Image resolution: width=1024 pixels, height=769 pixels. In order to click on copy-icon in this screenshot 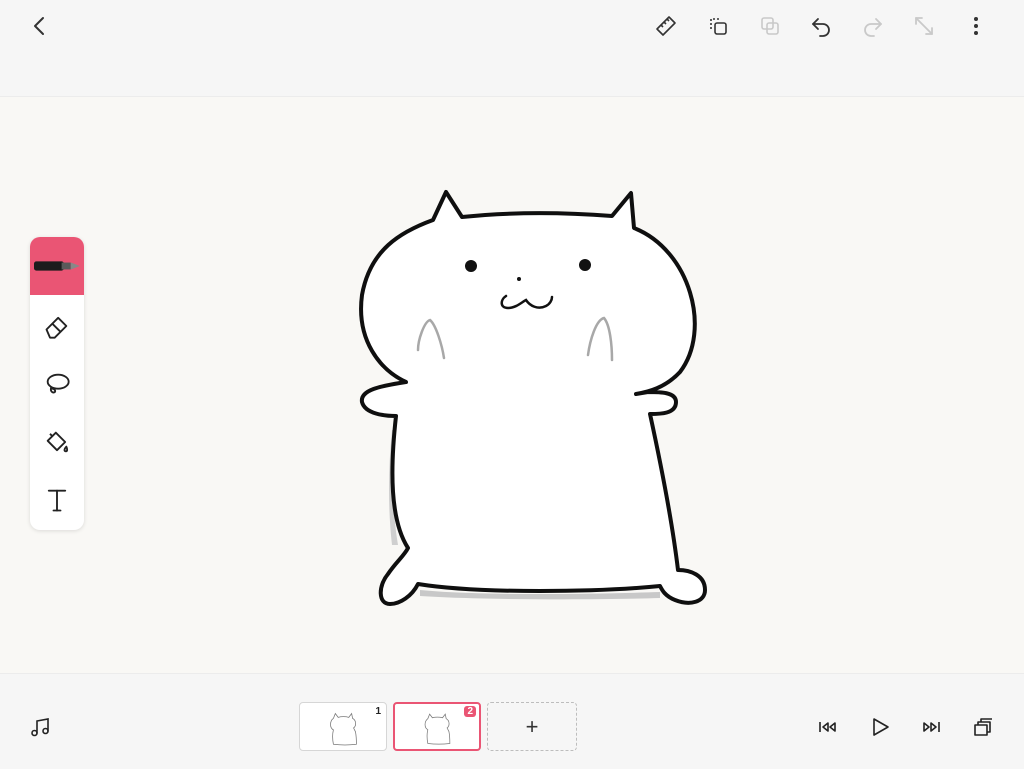, I will do `click(718, 26)`.